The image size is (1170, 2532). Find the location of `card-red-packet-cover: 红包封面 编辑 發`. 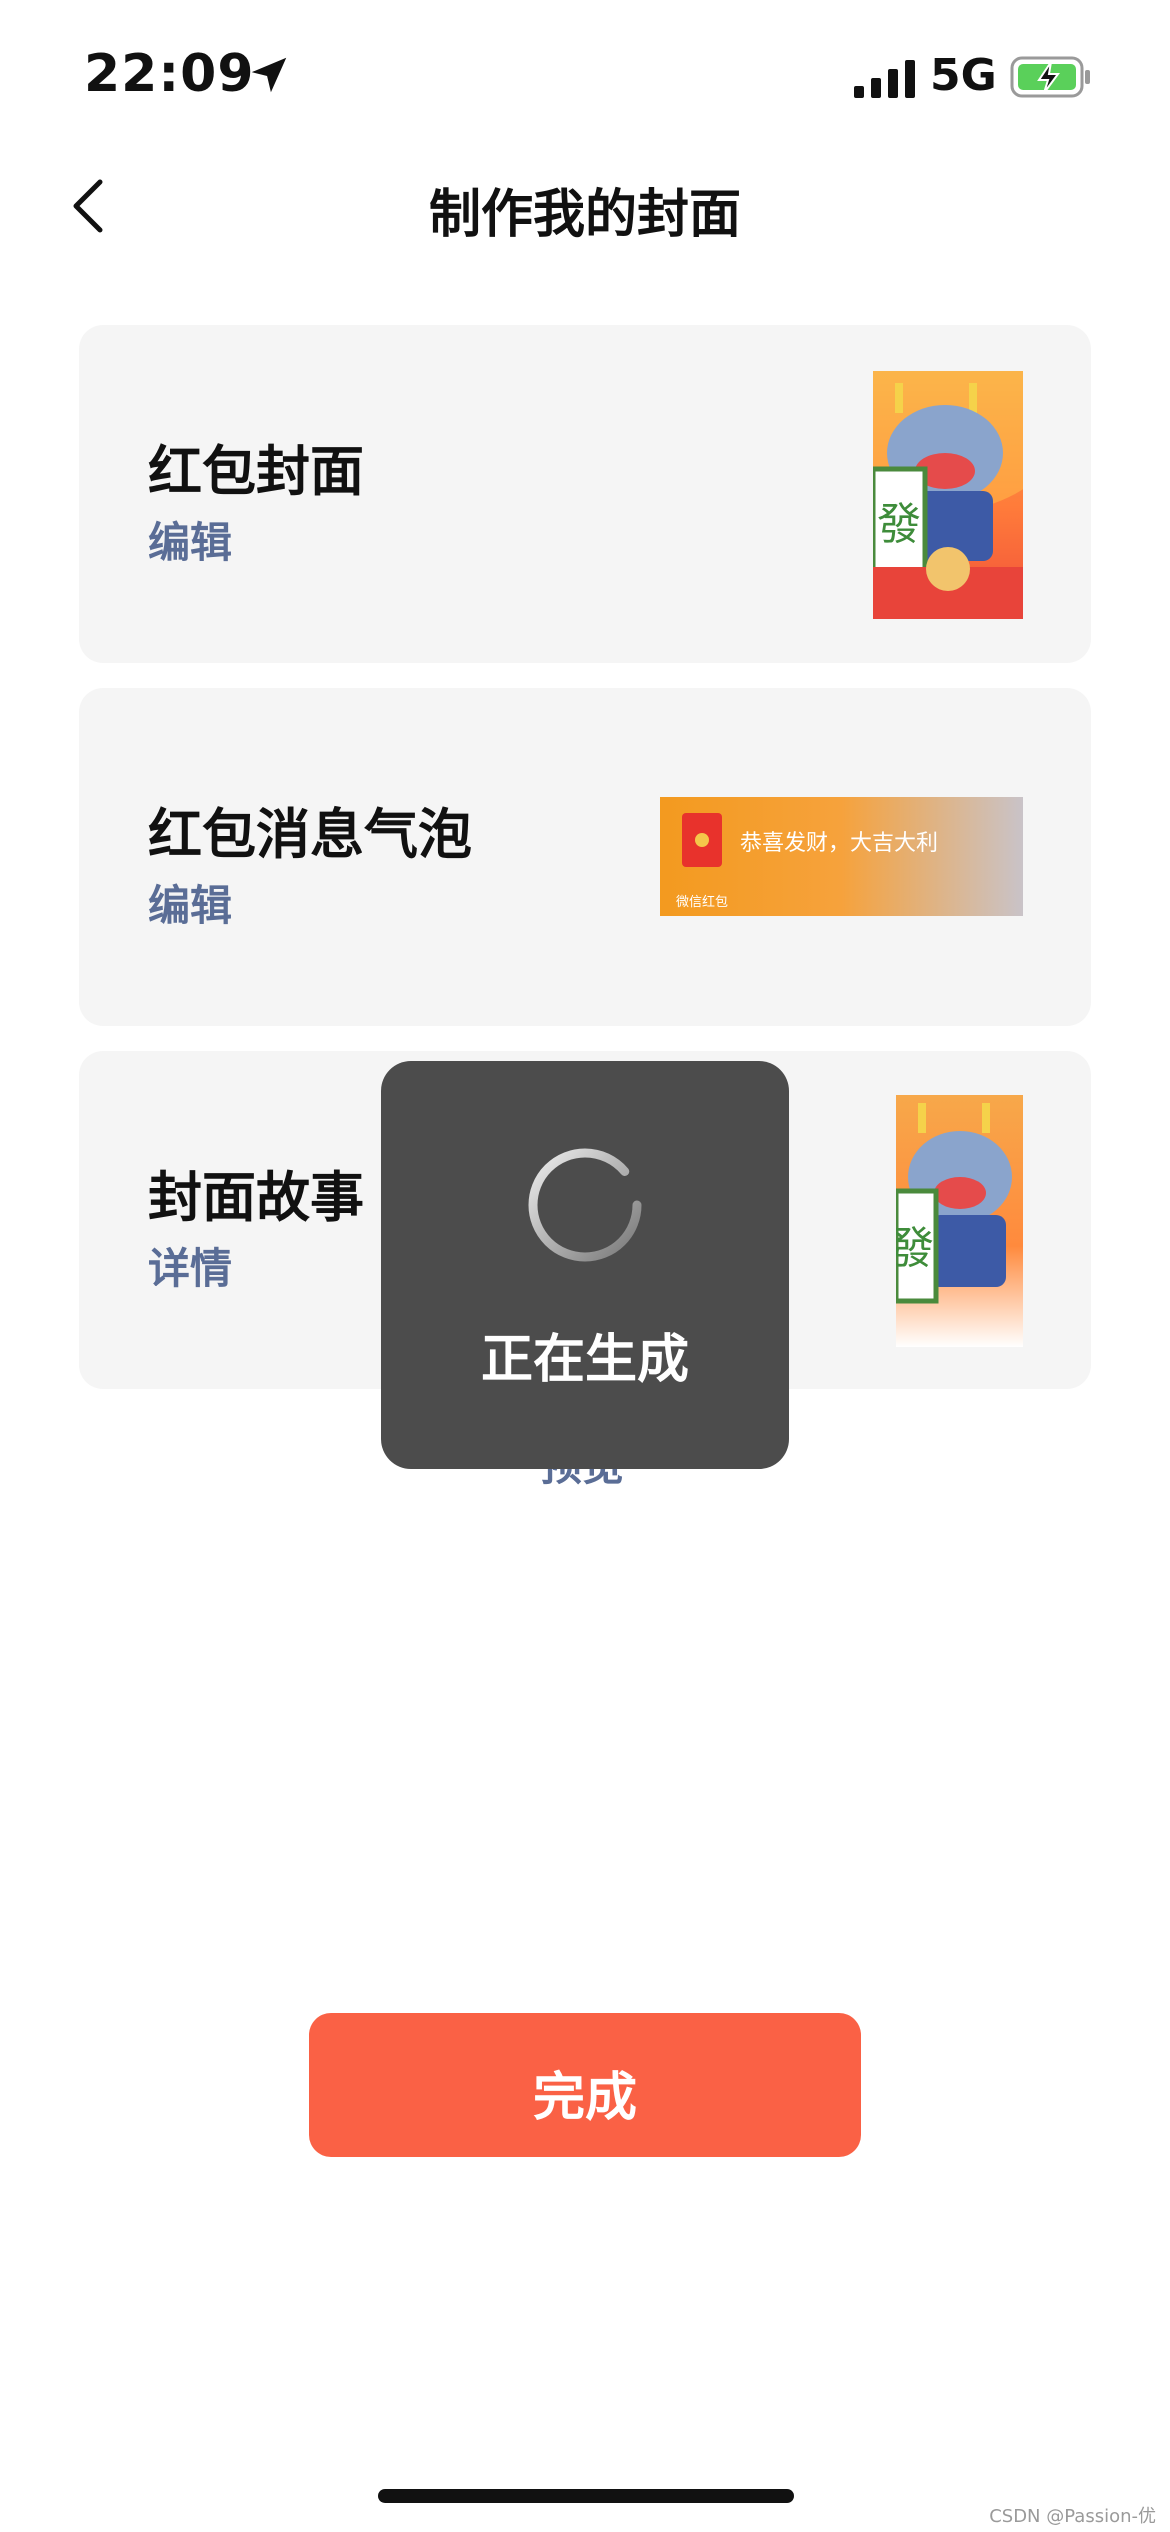

card-red-packet-cover: 红包封面 编辑 發 is located at coordinates (585, 494).